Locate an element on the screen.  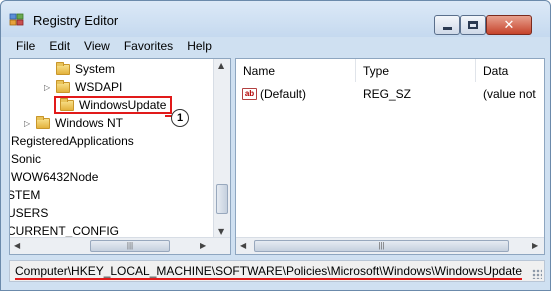
tree-item-users: USERS is located at coordinates (29, 213).